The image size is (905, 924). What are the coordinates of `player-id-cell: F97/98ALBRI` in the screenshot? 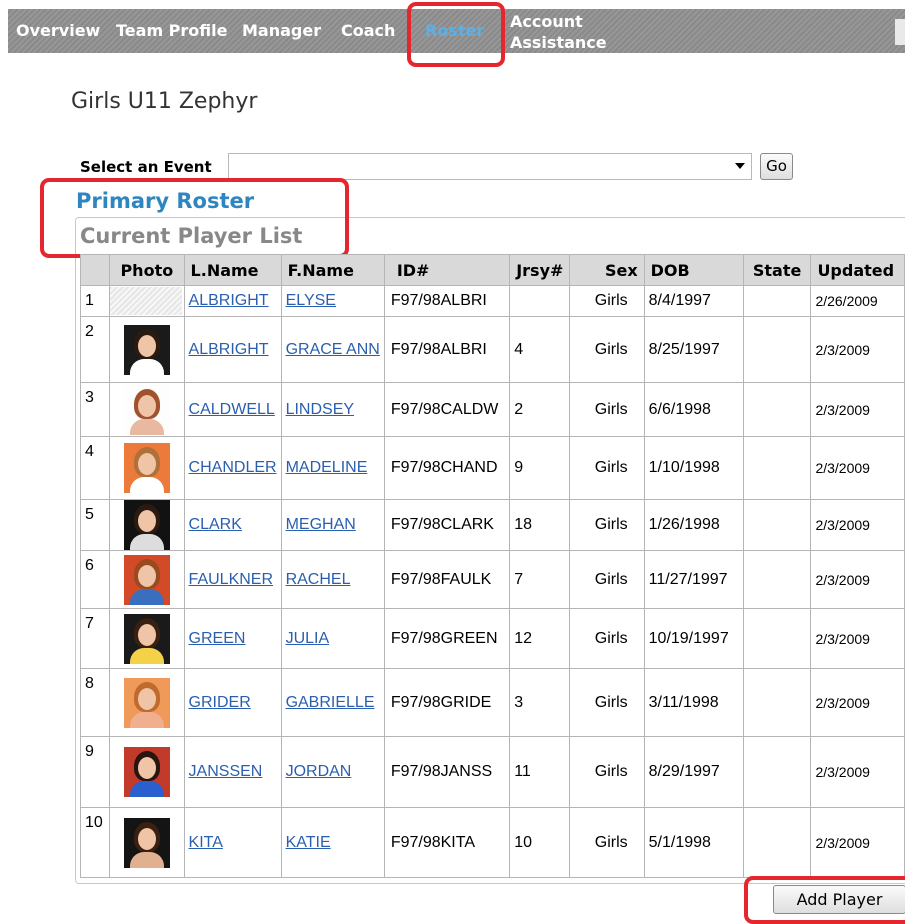 It's located at (447, 349).